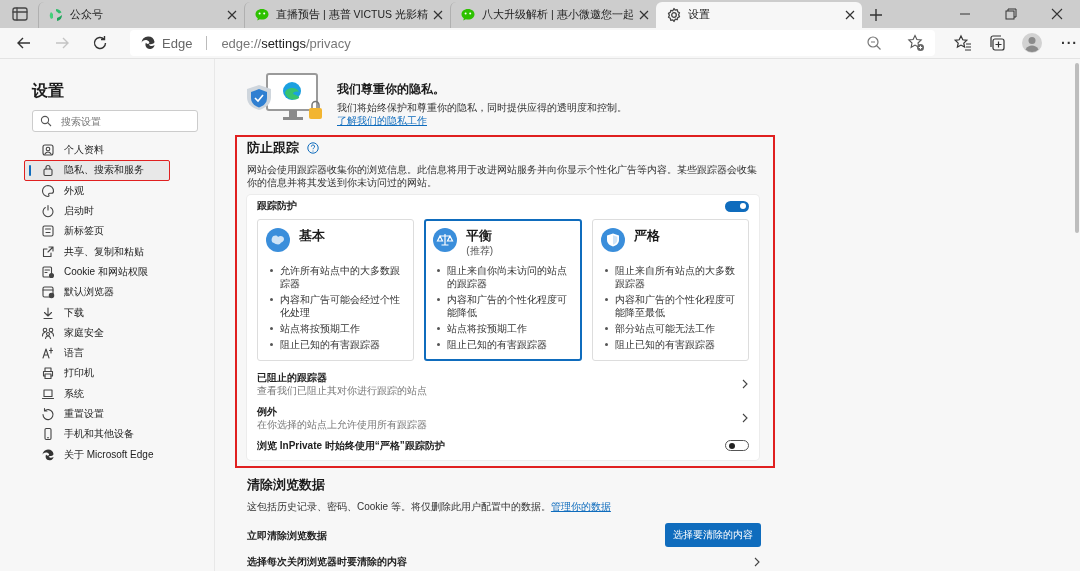 The image size is (1080, 571). Describe the element at coordinates (391, 89) in the screenshot. I see `intro-title: 我们尊重你的隐私。` at that location.